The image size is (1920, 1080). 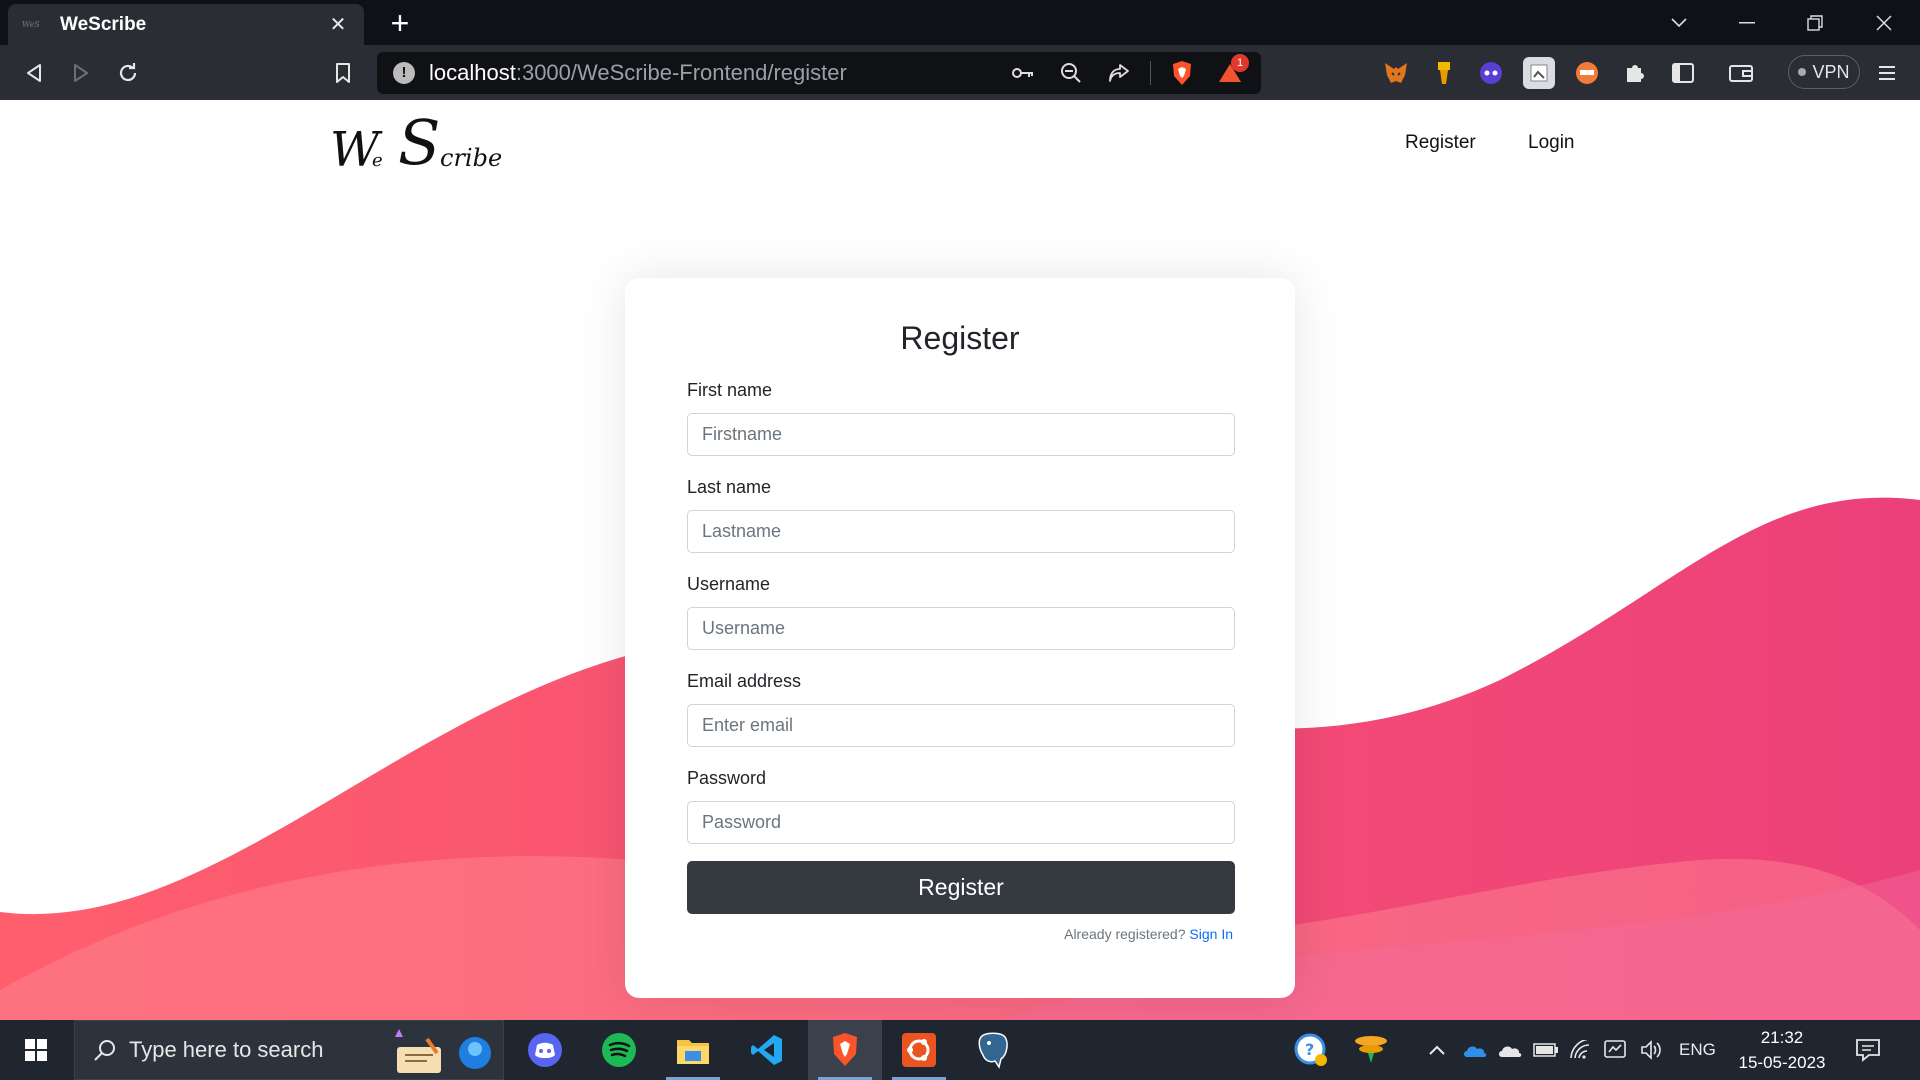 What do you see at coordinates (1887, 73) in the screenshot?
I see `menu-icon` at bounding box center [1887, 73].